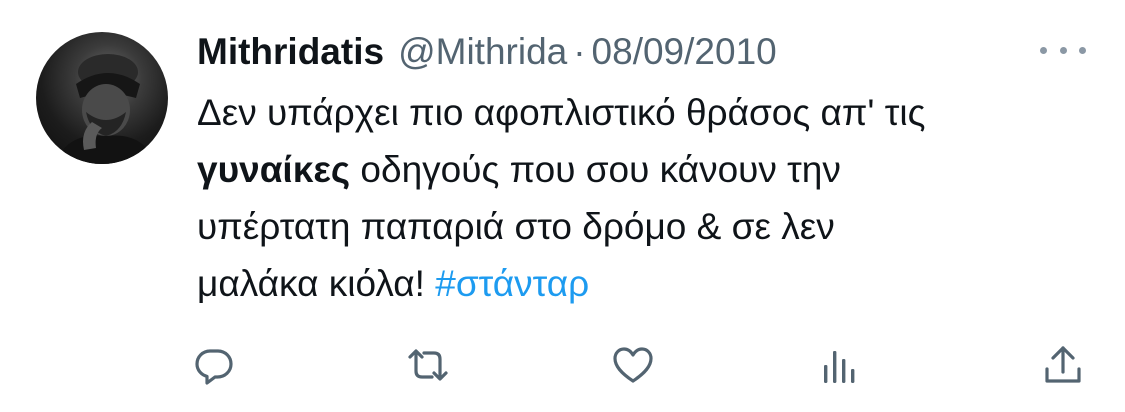  I want to click on heart-icon, so click(633, 365).